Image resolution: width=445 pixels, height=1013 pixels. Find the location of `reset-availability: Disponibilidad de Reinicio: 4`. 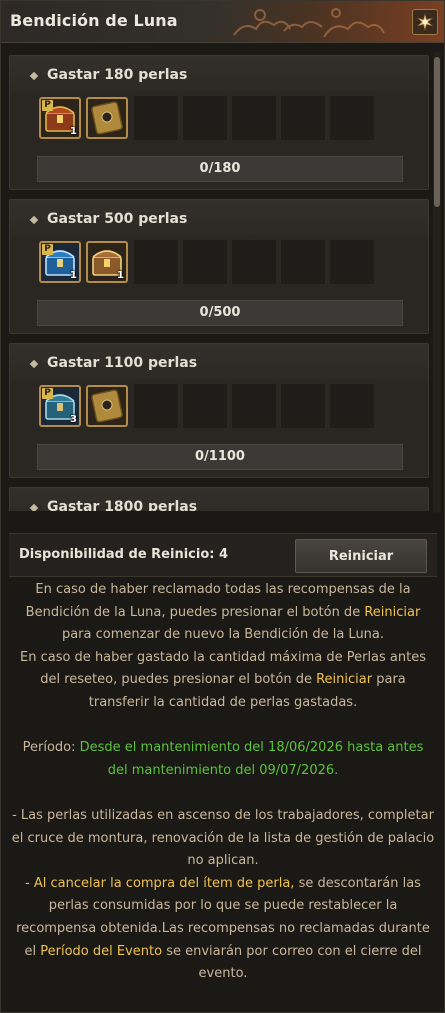

reset-availability: Disponibilidad de Reinicio: 4 is located at coordinates (124, 554).